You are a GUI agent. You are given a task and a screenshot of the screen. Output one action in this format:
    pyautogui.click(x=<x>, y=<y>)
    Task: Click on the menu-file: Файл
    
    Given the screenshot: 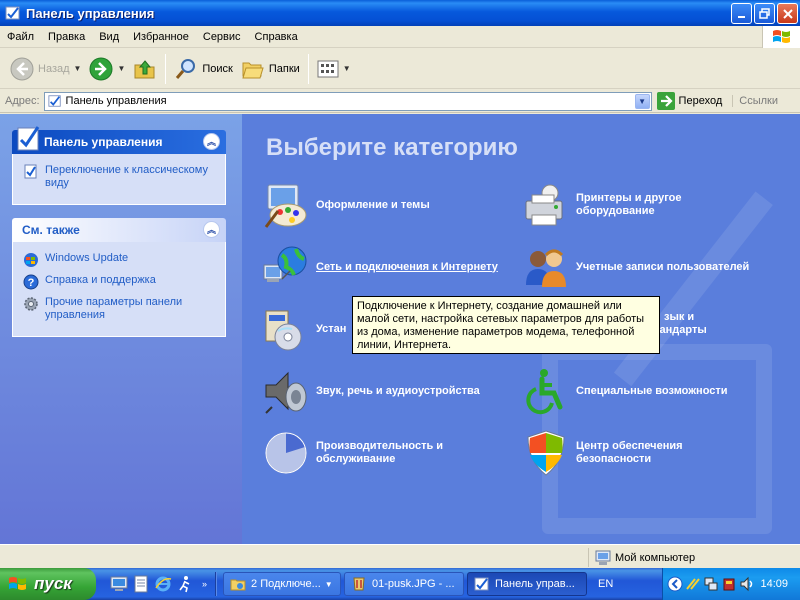 What is the action you would take?
    pyautogui.click(x=20, y=37)
    